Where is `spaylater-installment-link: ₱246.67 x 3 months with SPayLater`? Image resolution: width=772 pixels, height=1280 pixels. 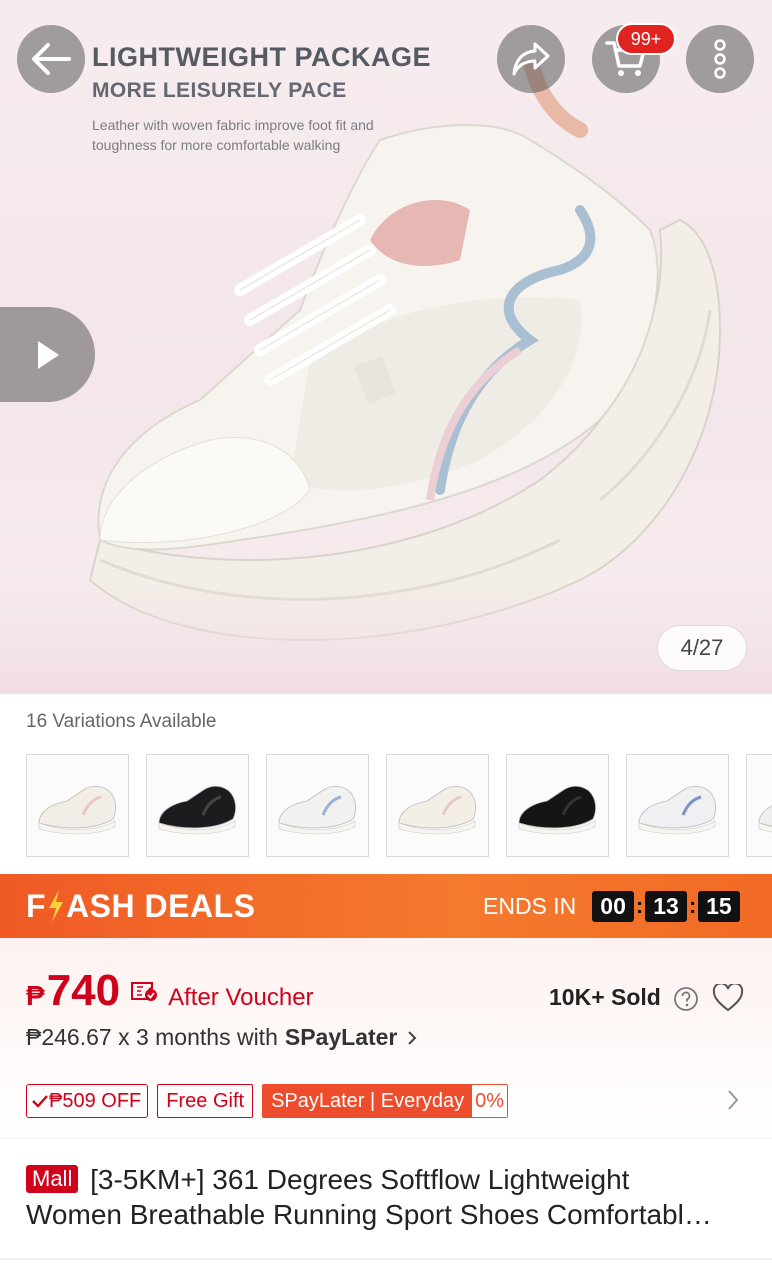
spaylater-installment-link: ₱246.67 x 3 months with SPayLater is located at coordinates (221, 1037).